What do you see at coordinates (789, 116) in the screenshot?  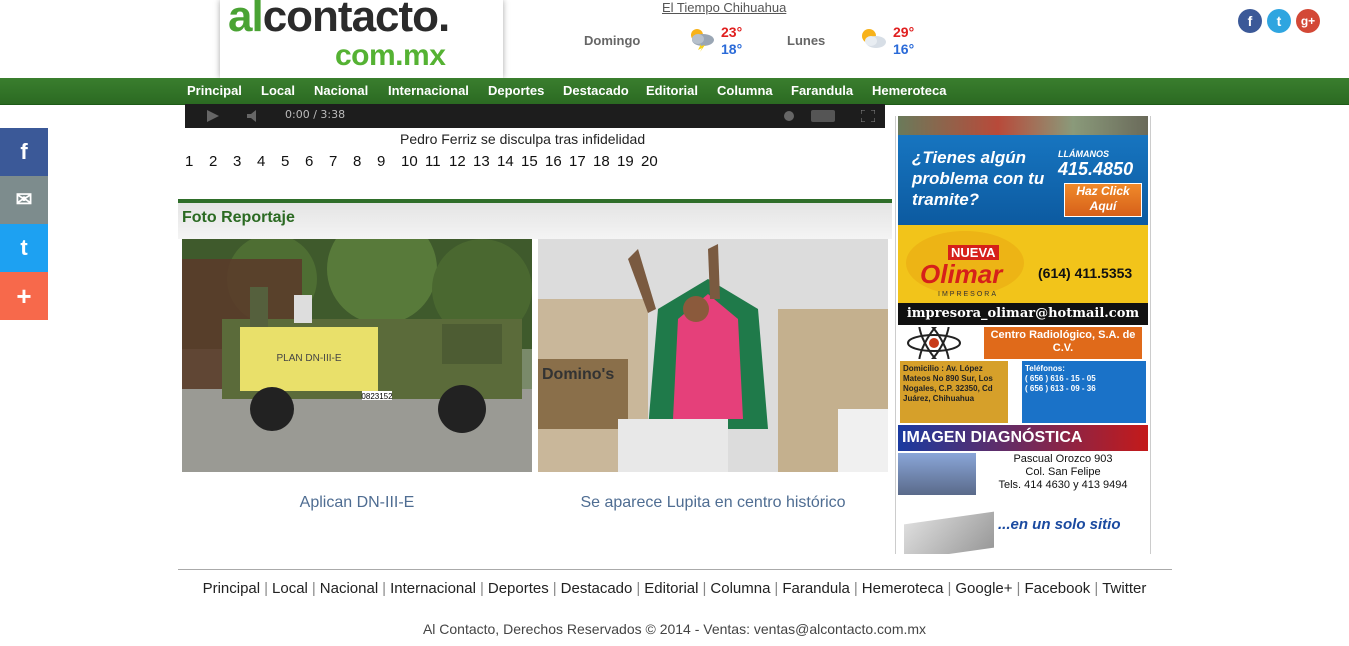 I see `settings-icon` at bounding box center [789, 116].